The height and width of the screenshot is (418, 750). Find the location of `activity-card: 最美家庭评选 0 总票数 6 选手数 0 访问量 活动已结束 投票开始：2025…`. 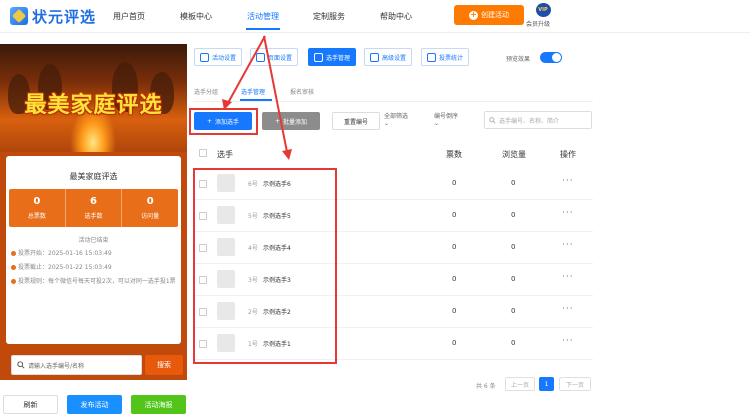

activity-card: 最美家庭评选 0 总票数 6 选手数 0 访问量 活动已结束 投票开始：2025… is located at coordinates (94, 265).